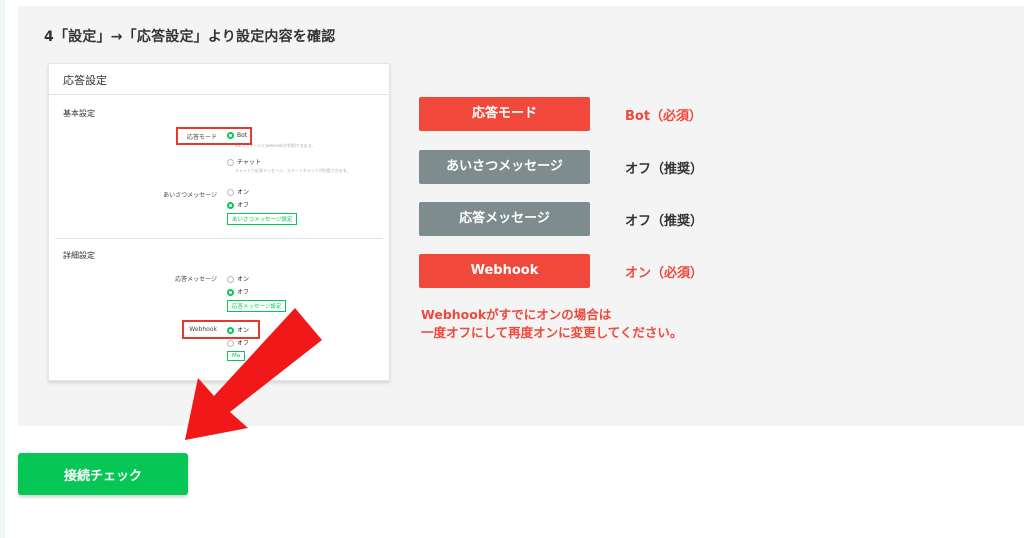 The image size is (1024, 538). Describe the element at coordinates (238, 204) in the screenshot. I see `greeting-off-option: オフ` at that location.